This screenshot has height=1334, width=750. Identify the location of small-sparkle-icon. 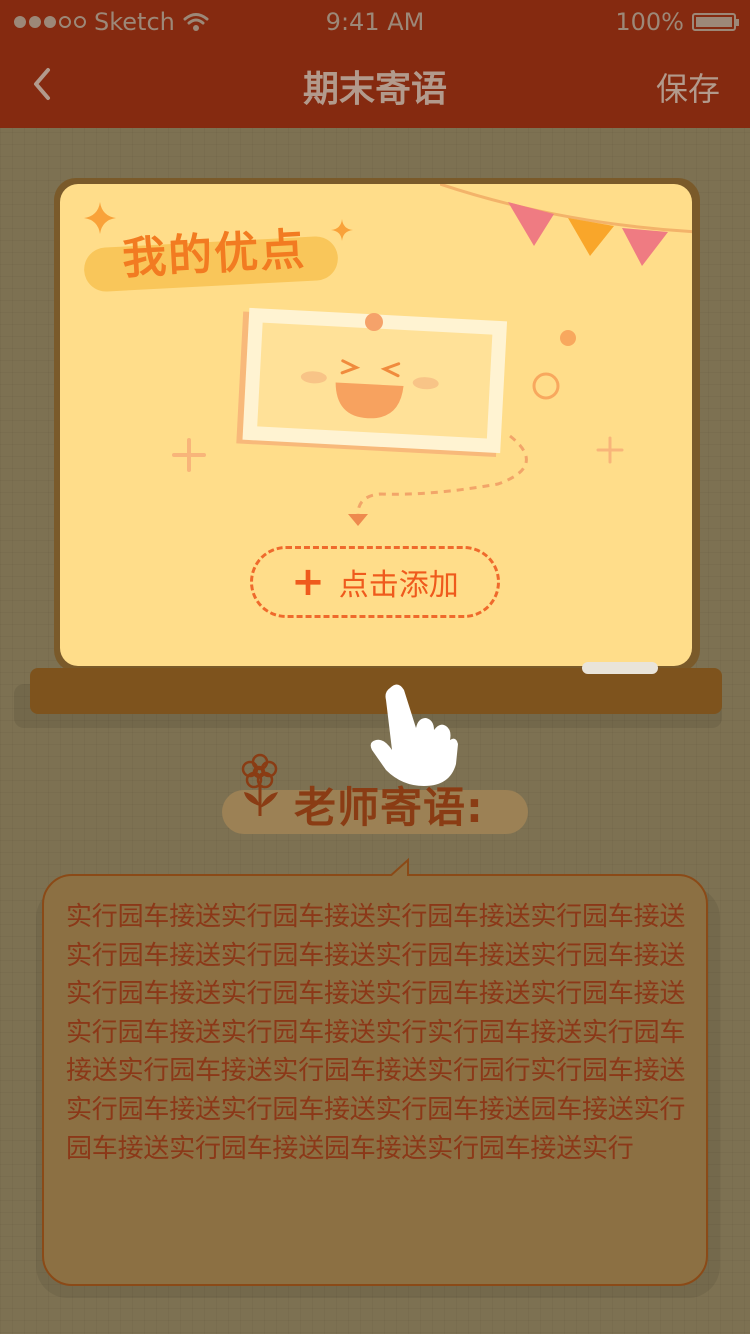
(342, 230).